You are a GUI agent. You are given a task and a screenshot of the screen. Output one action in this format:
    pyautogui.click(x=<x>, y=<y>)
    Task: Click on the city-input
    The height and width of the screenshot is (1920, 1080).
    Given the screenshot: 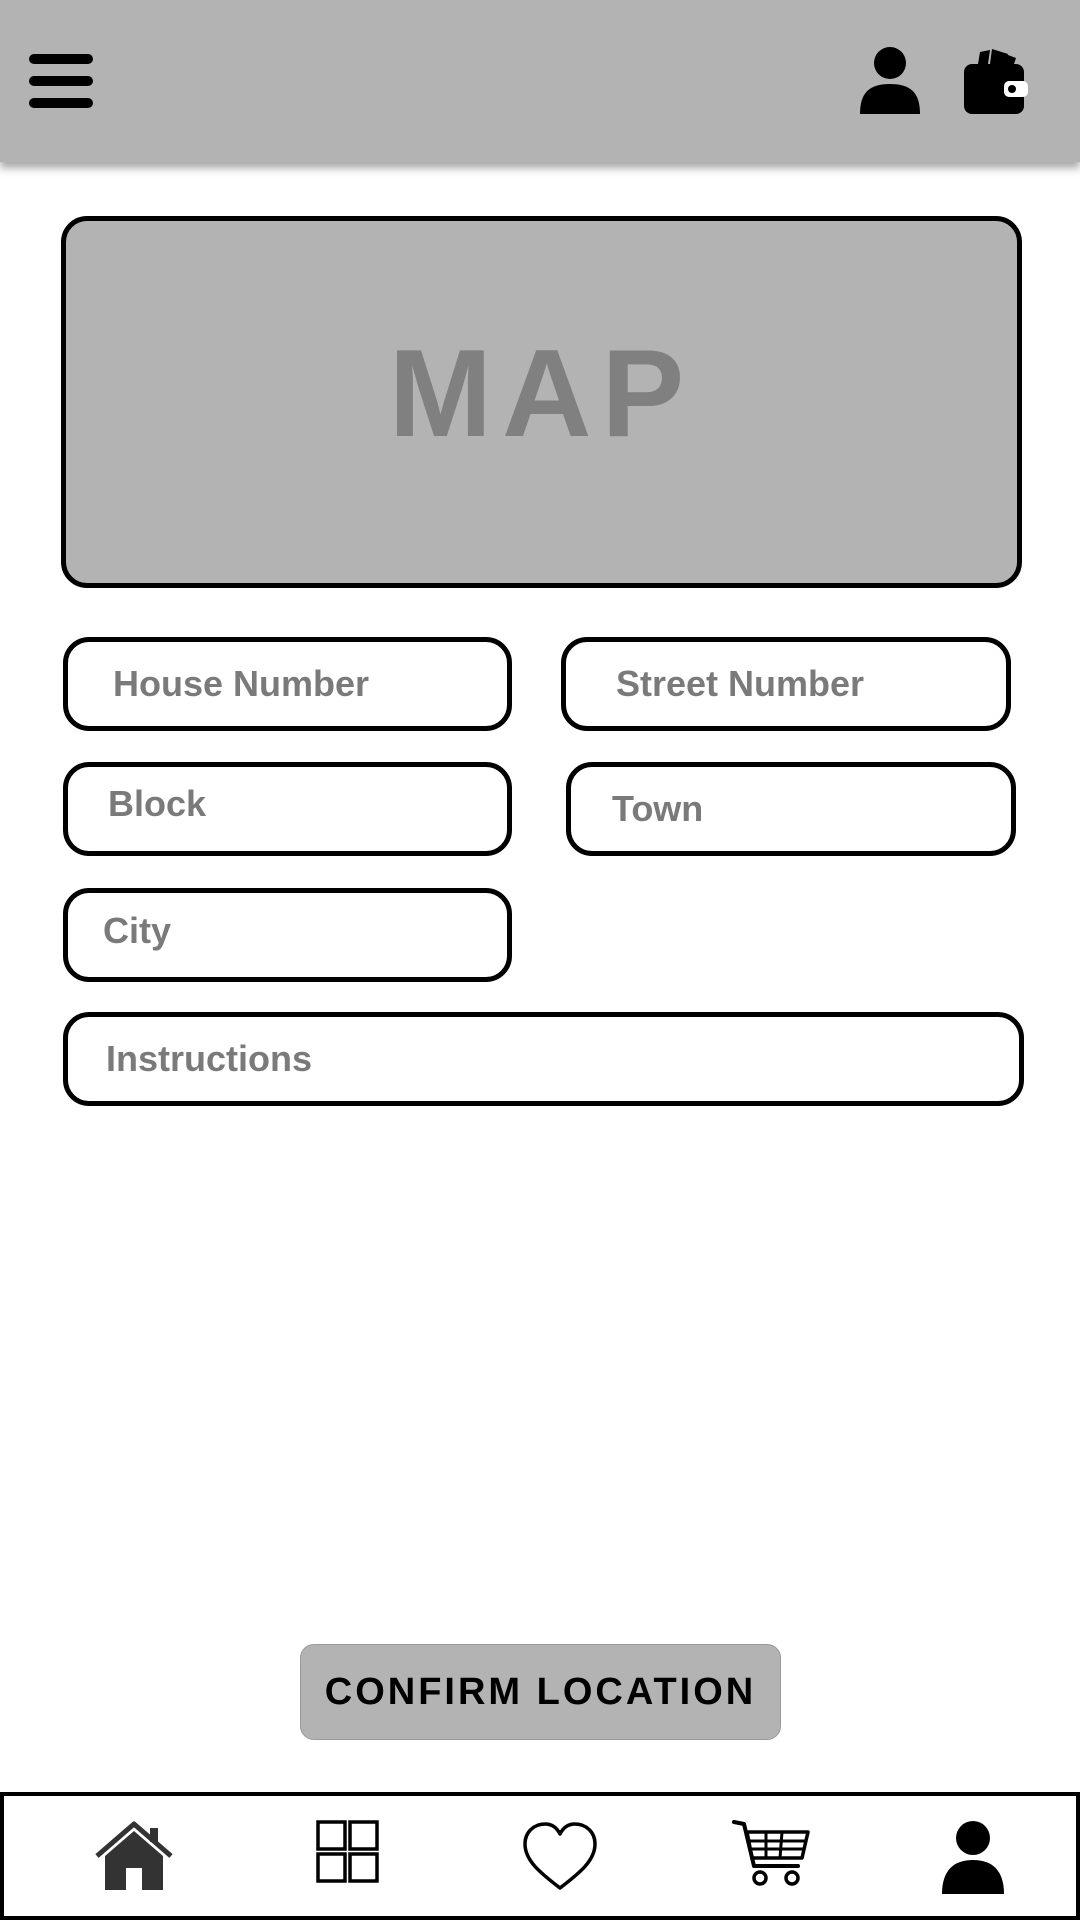 What is the action you would take?
    pyautogui.click(x=287, y=935)
    